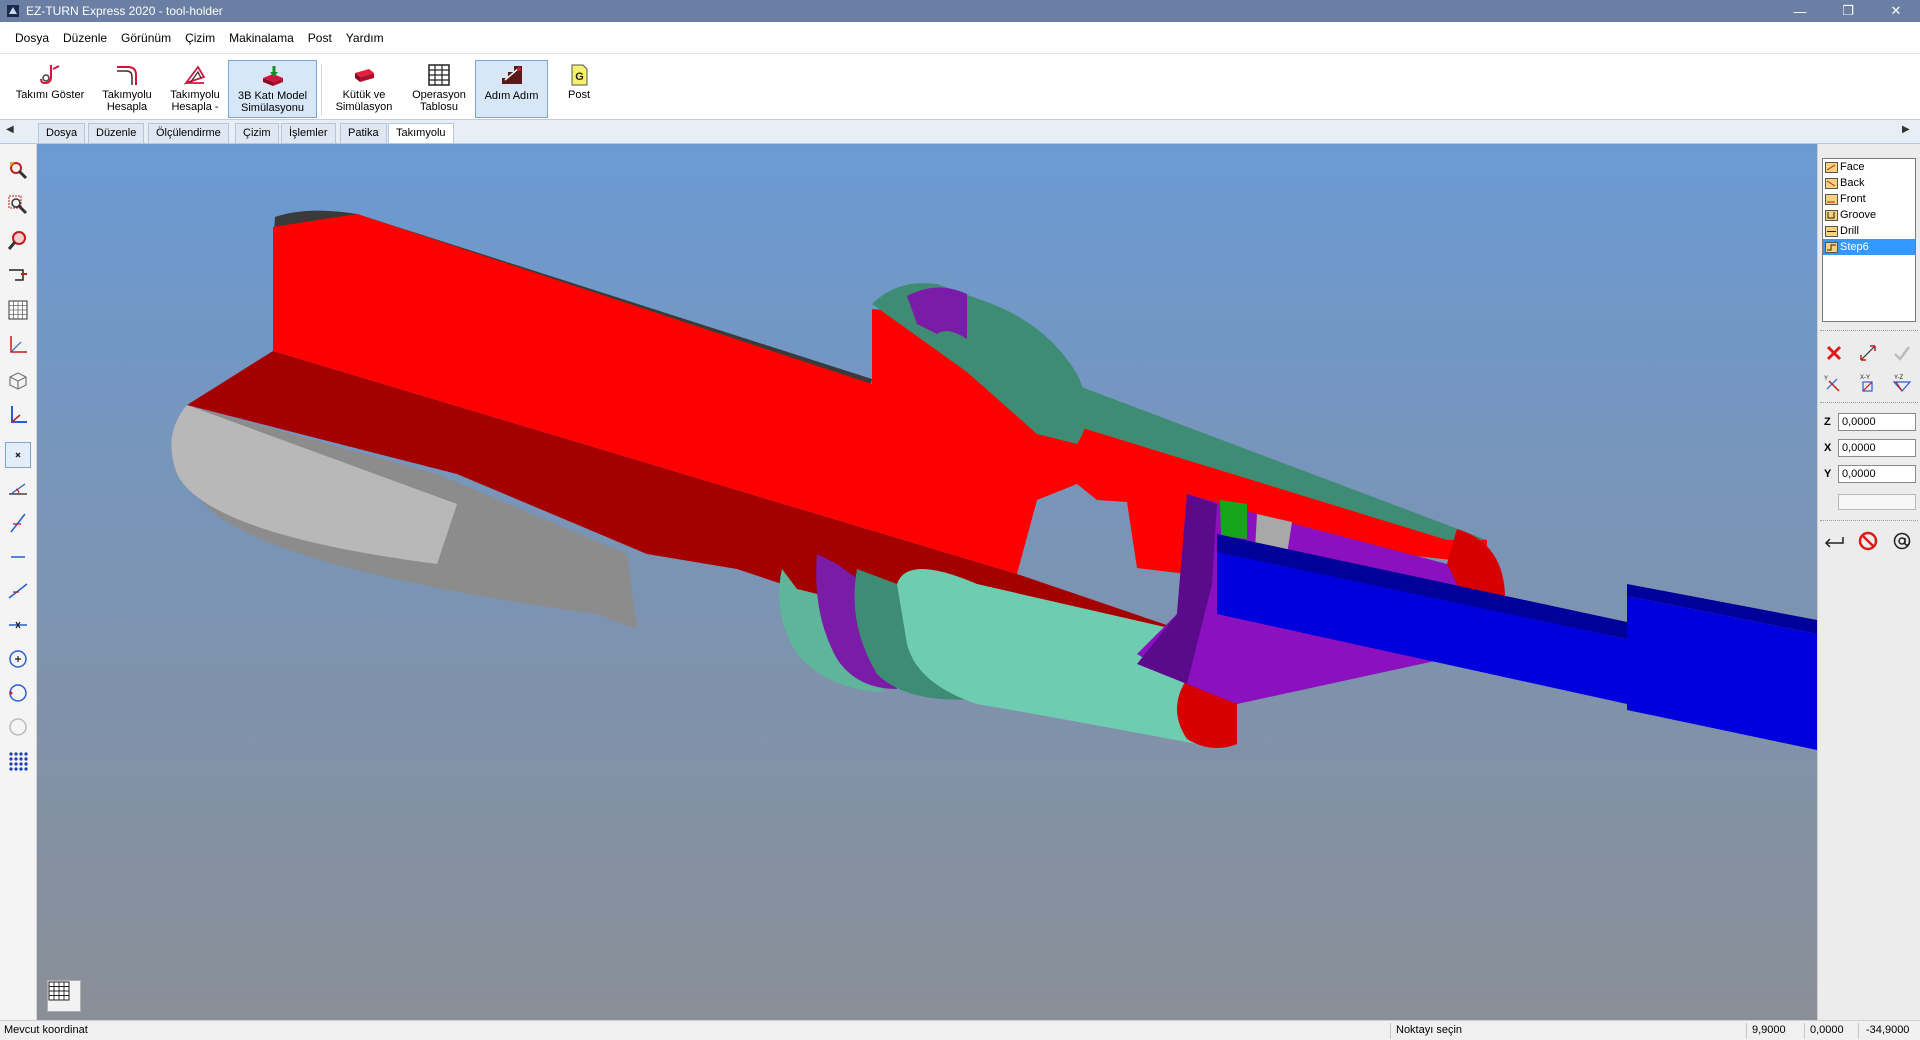 Image resolution: width=1920 pixels, height=1040 pixels. I want to click on operation-label: Face, so click(1852, 167).